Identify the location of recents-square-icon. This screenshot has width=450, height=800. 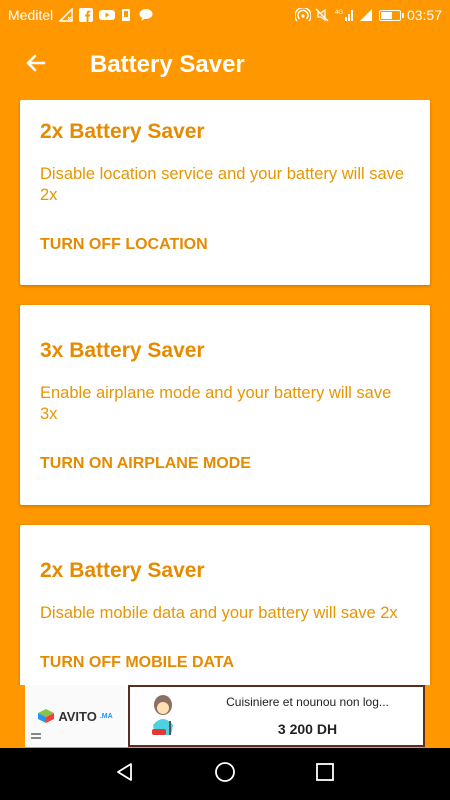
(325, 774).